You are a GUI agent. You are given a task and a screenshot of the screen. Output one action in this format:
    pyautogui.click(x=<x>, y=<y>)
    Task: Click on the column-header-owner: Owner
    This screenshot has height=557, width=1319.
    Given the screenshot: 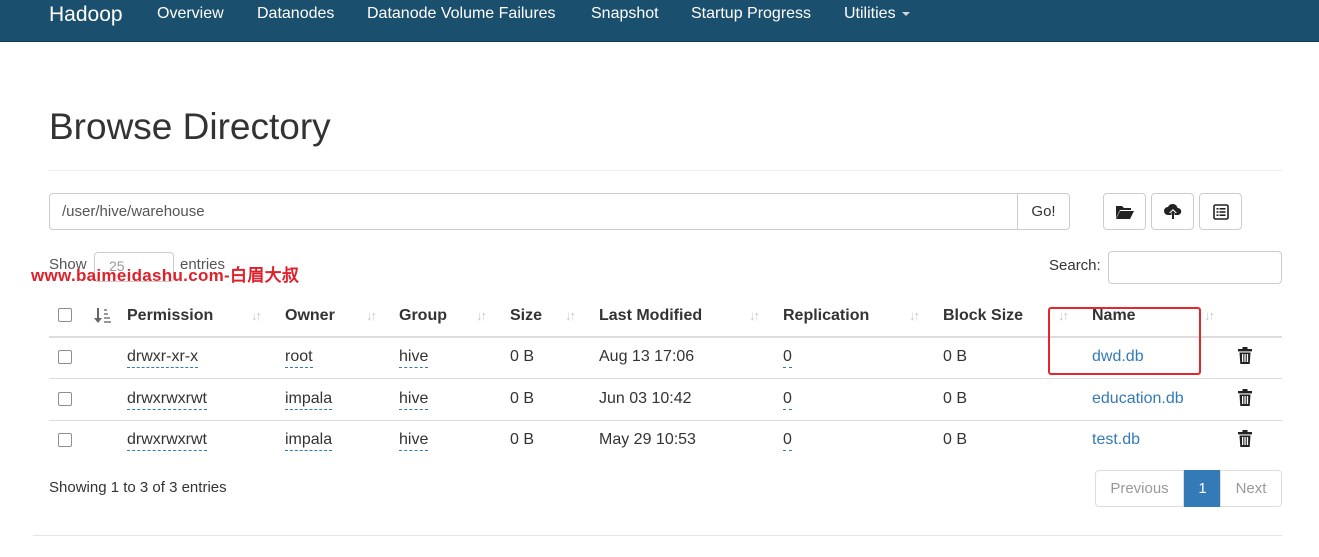 What is the action you would take?
    pyautogui.click(x=310, y=316)
    